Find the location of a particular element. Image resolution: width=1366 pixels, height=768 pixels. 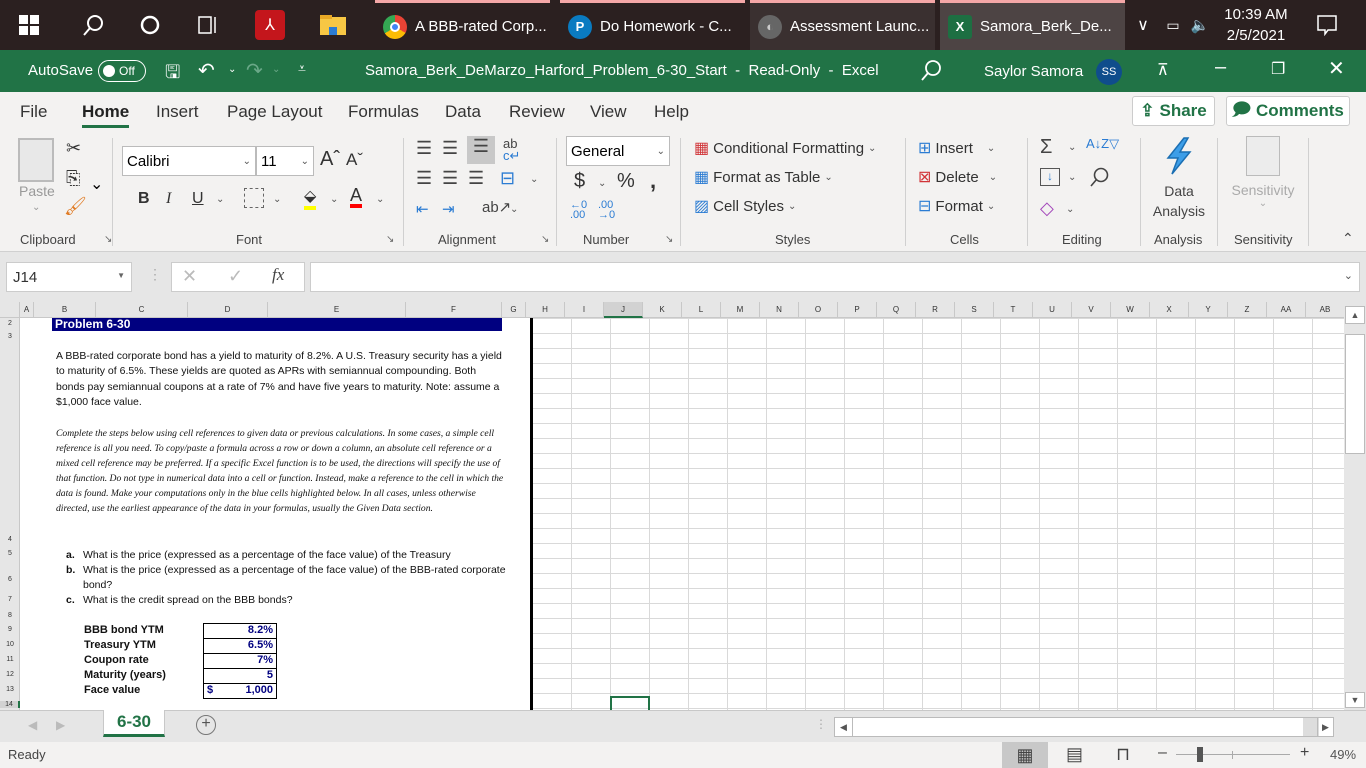

collapse-ribbon-icon: ⌃ is located at coordinates (1348, 238).